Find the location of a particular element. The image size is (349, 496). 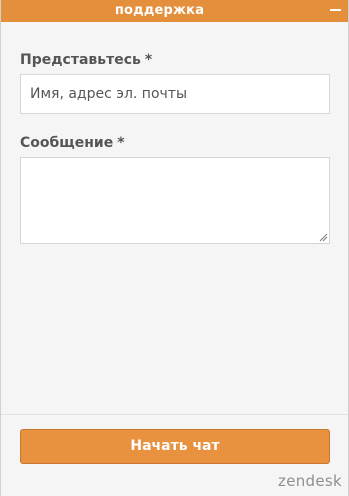

name-label-text: Представьтесь is located at coordinates (80, 60).